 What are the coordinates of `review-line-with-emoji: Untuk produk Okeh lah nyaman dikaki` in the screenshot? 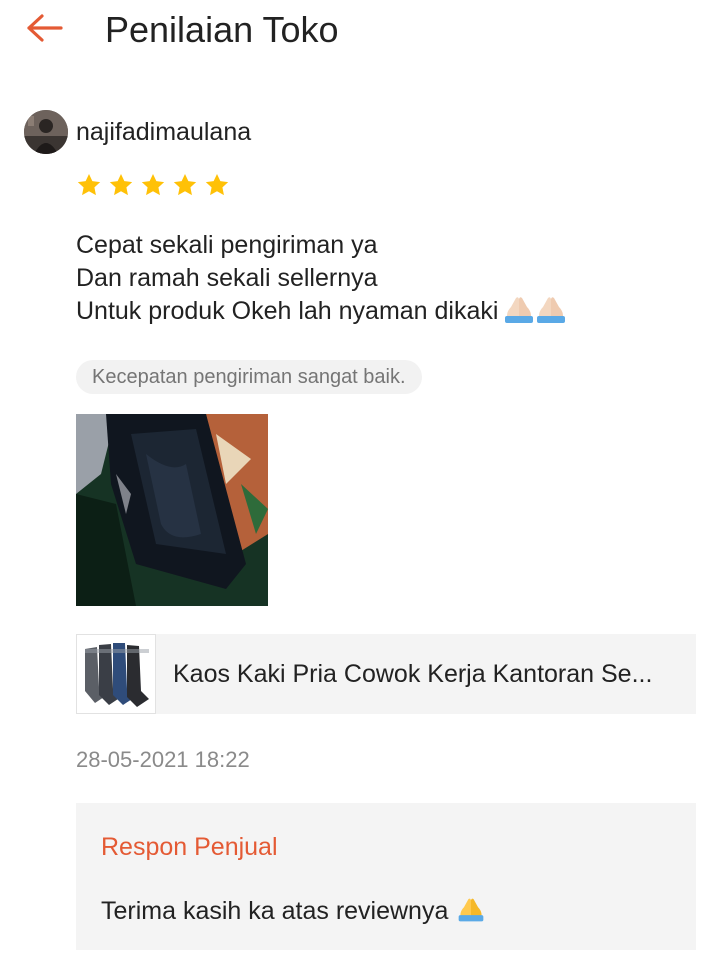 It's located at (321, 313).